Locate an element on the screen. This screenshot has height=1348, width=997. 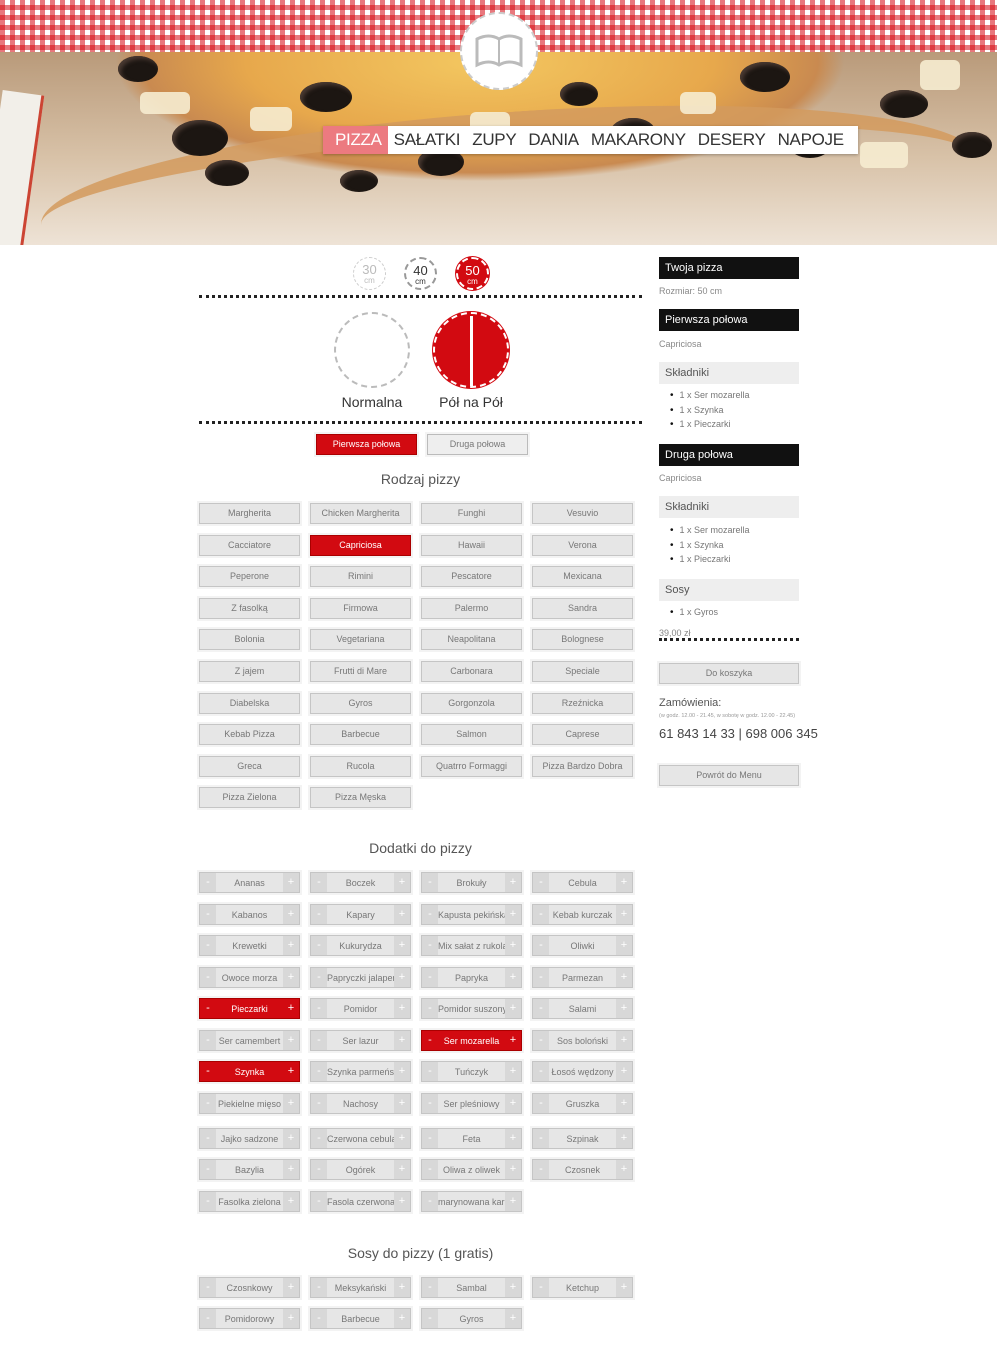
pizza-option-rzeznicka: Rzeźnicka is located at coordinates (582, 703).